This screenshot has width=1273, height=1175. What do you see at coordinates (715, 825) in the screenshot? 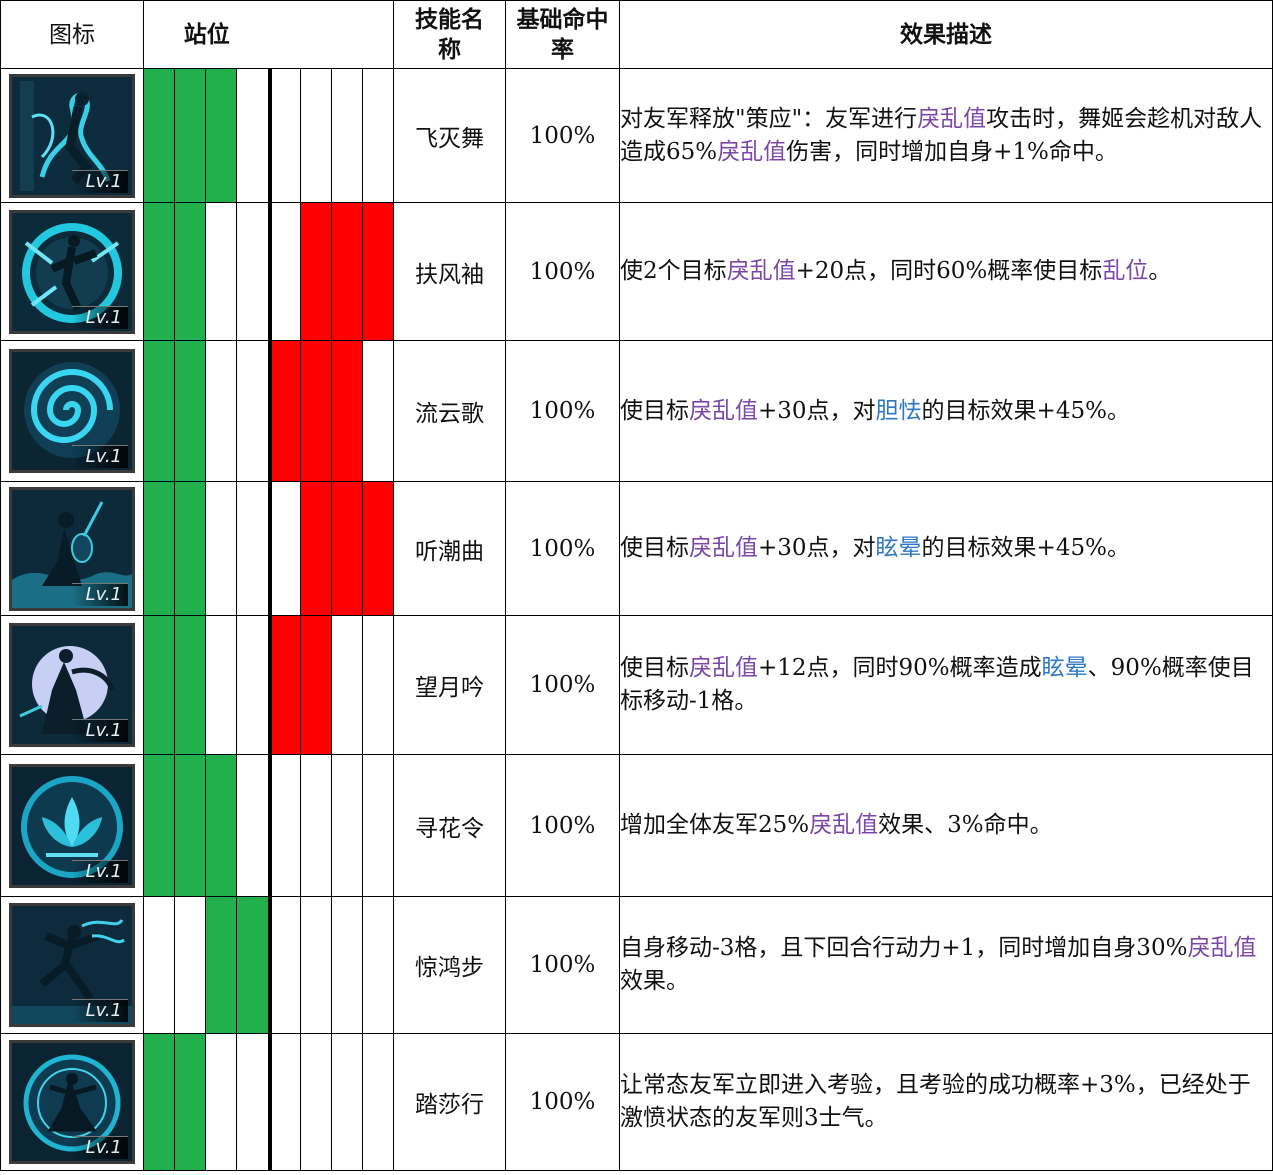
I see `description-text: 增加全体友军25%` at bounding box center [715, 825].